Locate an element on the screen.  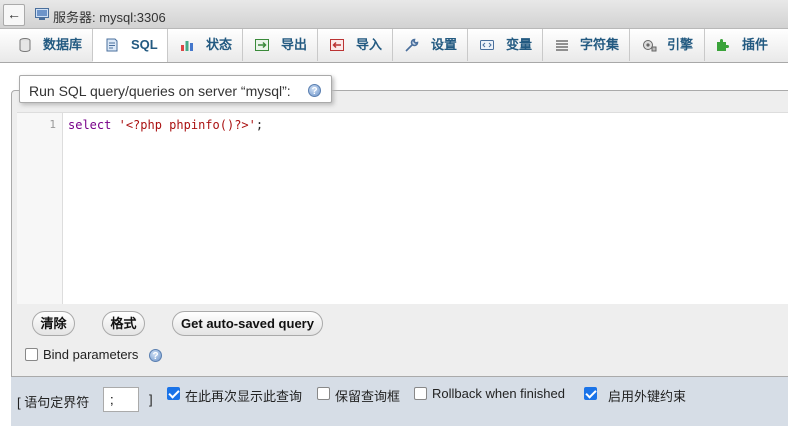
tab-import: 导入 is located at coordinates (355, 45).